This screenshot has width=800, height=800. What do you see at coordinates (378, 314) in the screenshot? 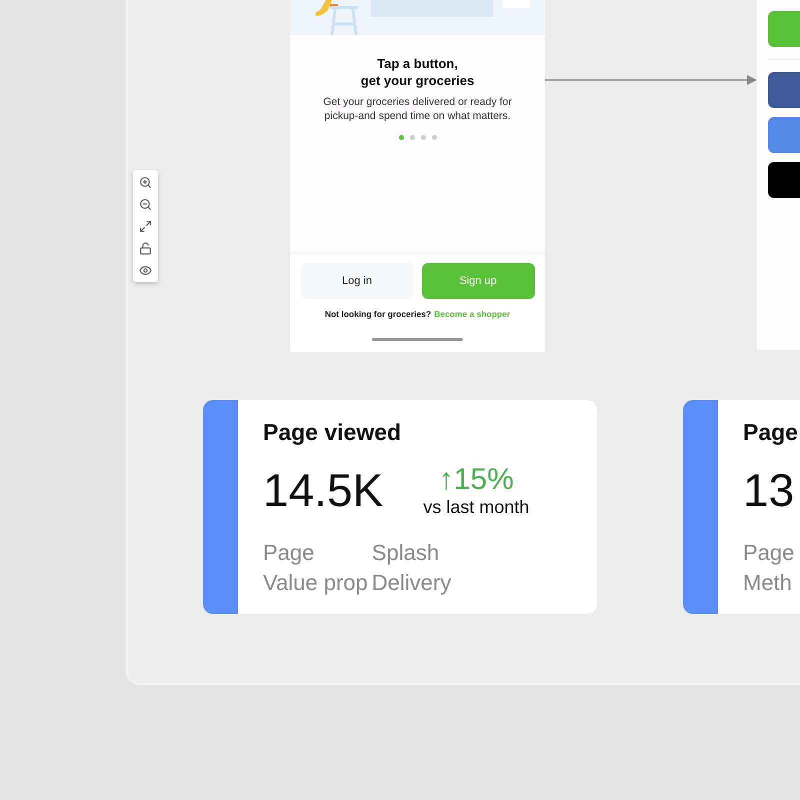
I see `footer-text: Not looking for groceries?` at bounding box center [378, 314].